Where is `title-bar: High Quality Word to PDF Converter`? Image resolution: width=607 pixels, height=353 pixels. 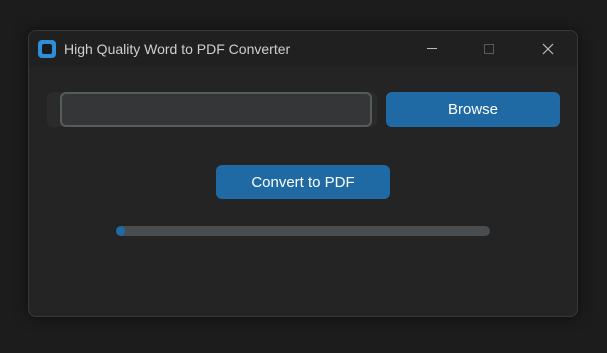 title-bar: High Quality Word to PDF Converter is located at coordinates (303, 49).